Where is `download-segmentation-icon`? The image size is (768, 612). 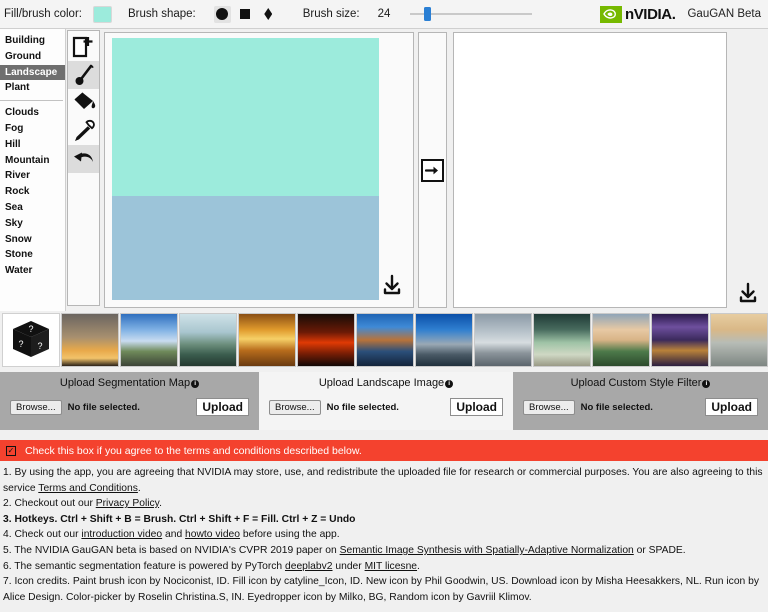
download-segmentation-icon is located at coordinates (392, 287).